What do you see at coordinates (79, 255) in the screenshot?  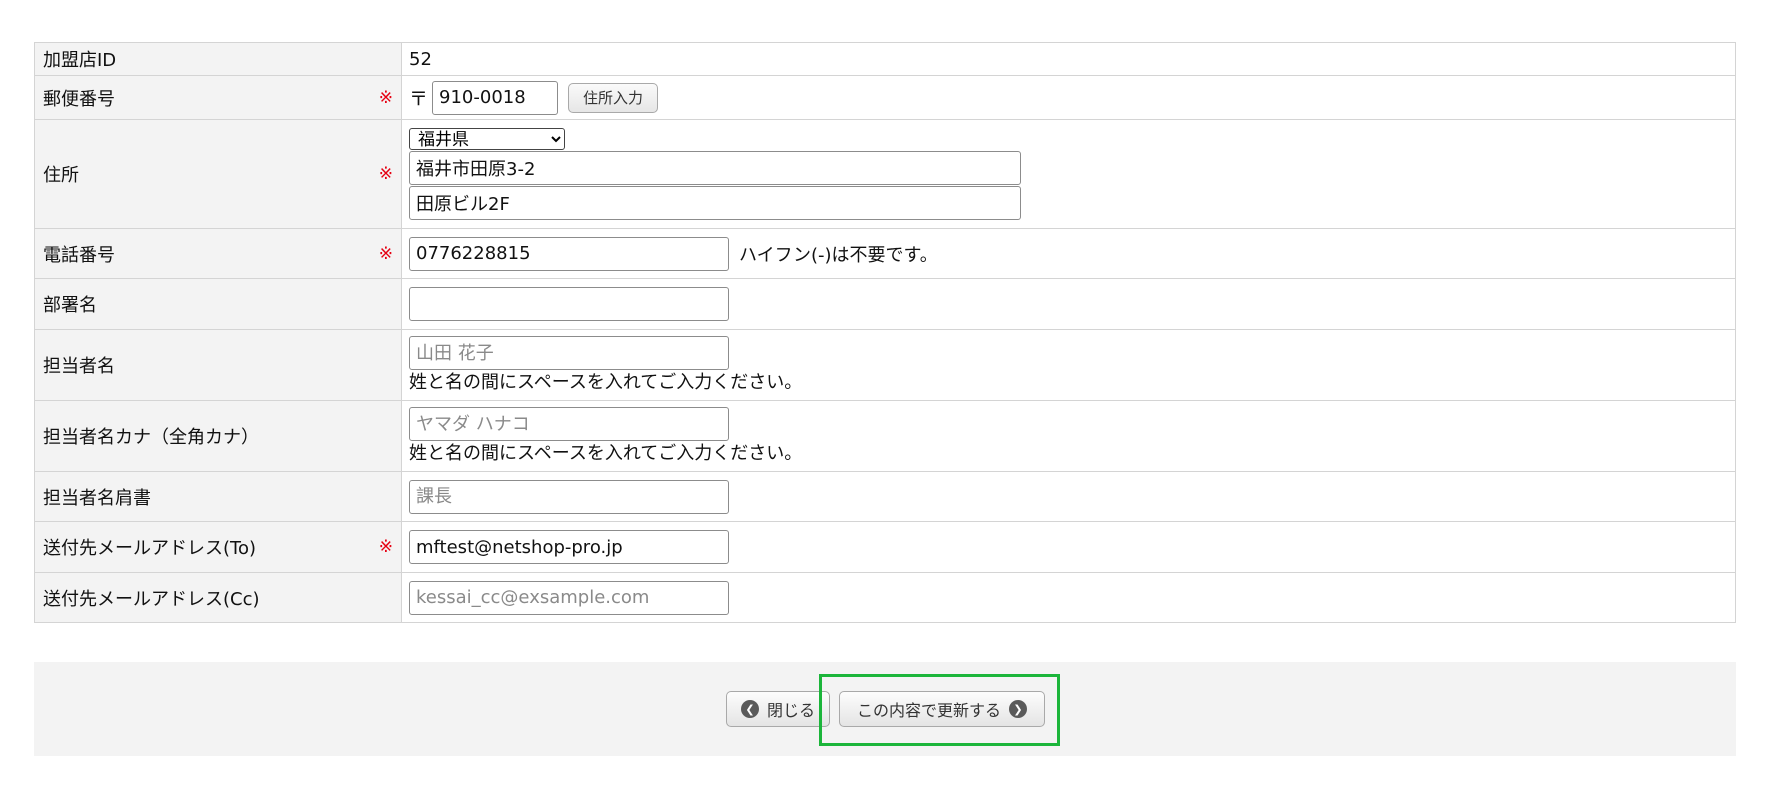 I see `phone-label: 電話番号` at bounding box center [79, 255].